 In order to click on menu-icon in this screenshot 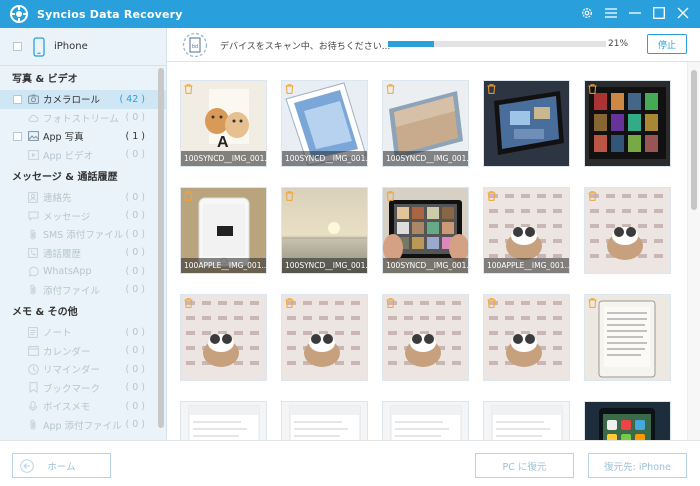, I will do `click(611, 13)`.